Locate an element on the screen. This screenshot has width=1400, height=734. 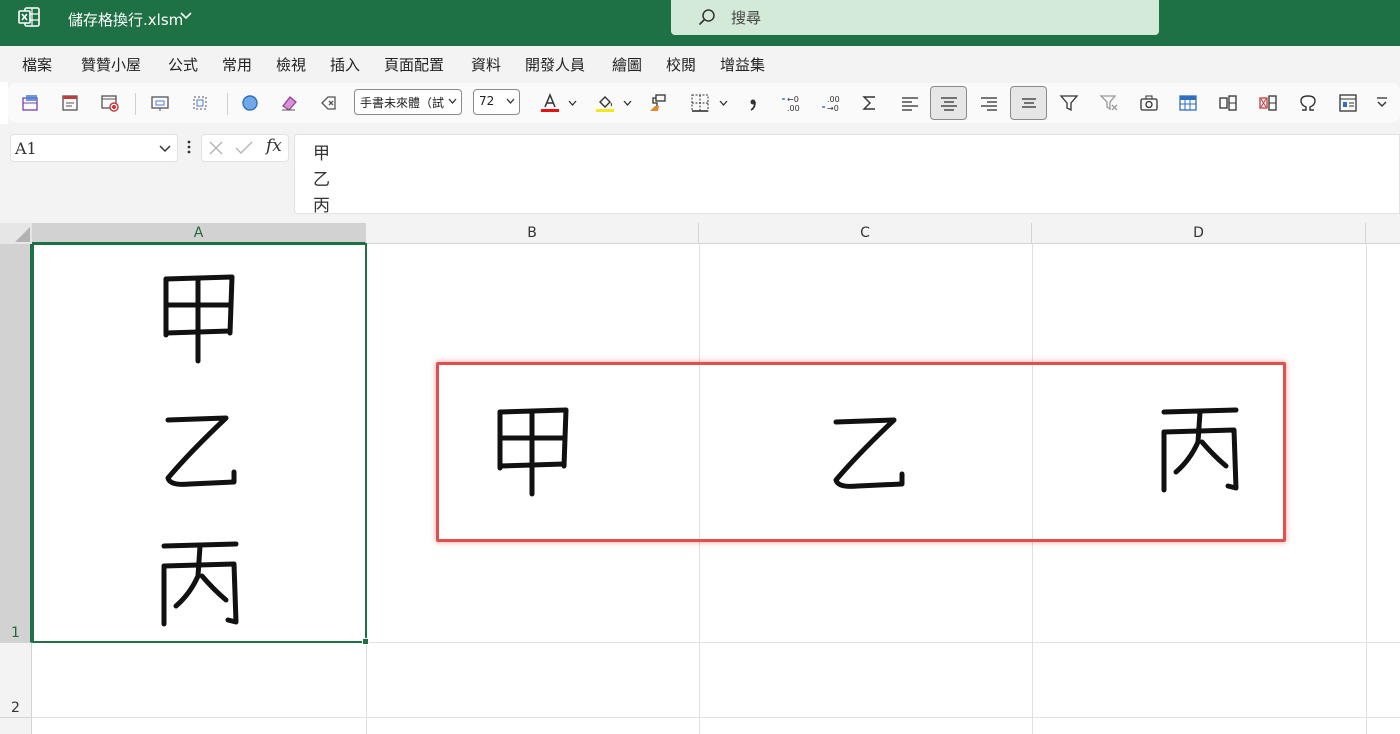
decrease-decimal-icon: ←0.00 is located at coordinates (790, 103).